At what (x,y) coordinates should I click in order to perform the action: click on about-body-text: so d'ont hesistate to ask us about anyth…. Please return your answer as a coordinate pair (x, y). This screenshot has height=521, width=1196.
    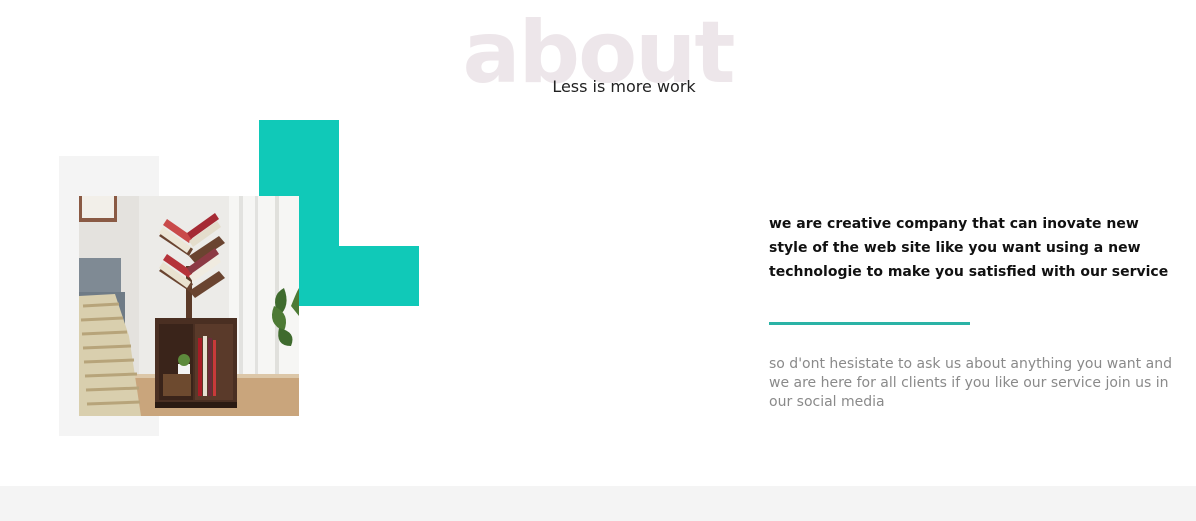
    Looking at the image, I should click on (970, 383).